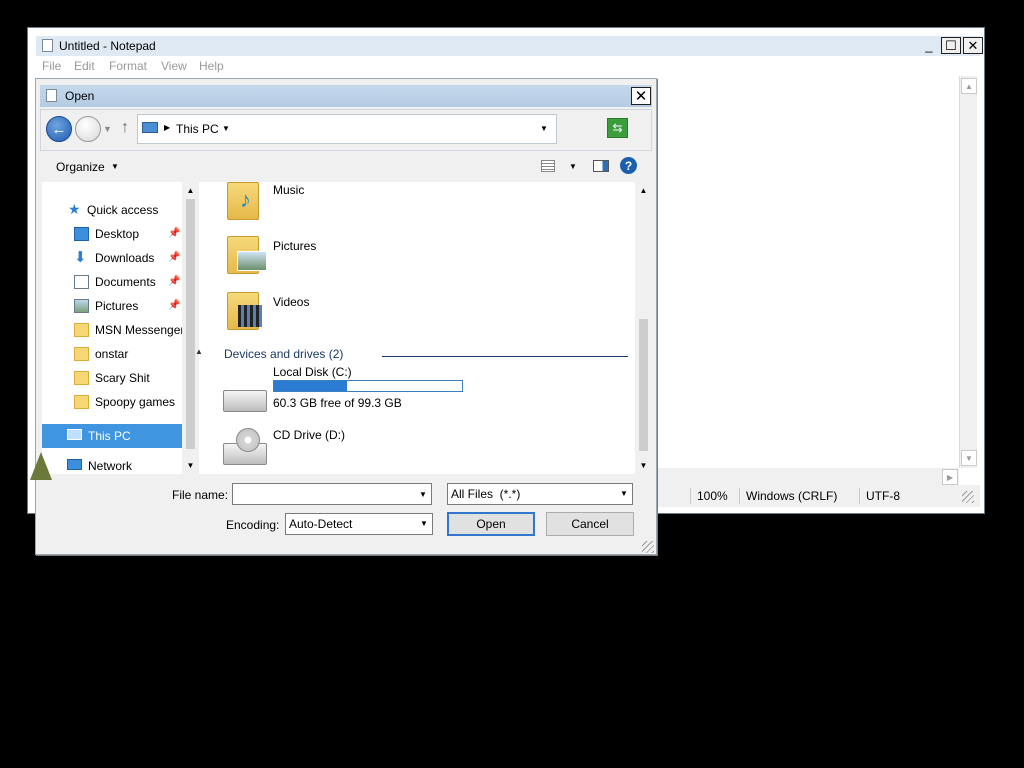 The width and height of the screenshot is (1024, 768). What do you see at coordinates (41, 466) in the screenshot?
I see `mouse-cursor-icon` at bounding box center [41, 466].